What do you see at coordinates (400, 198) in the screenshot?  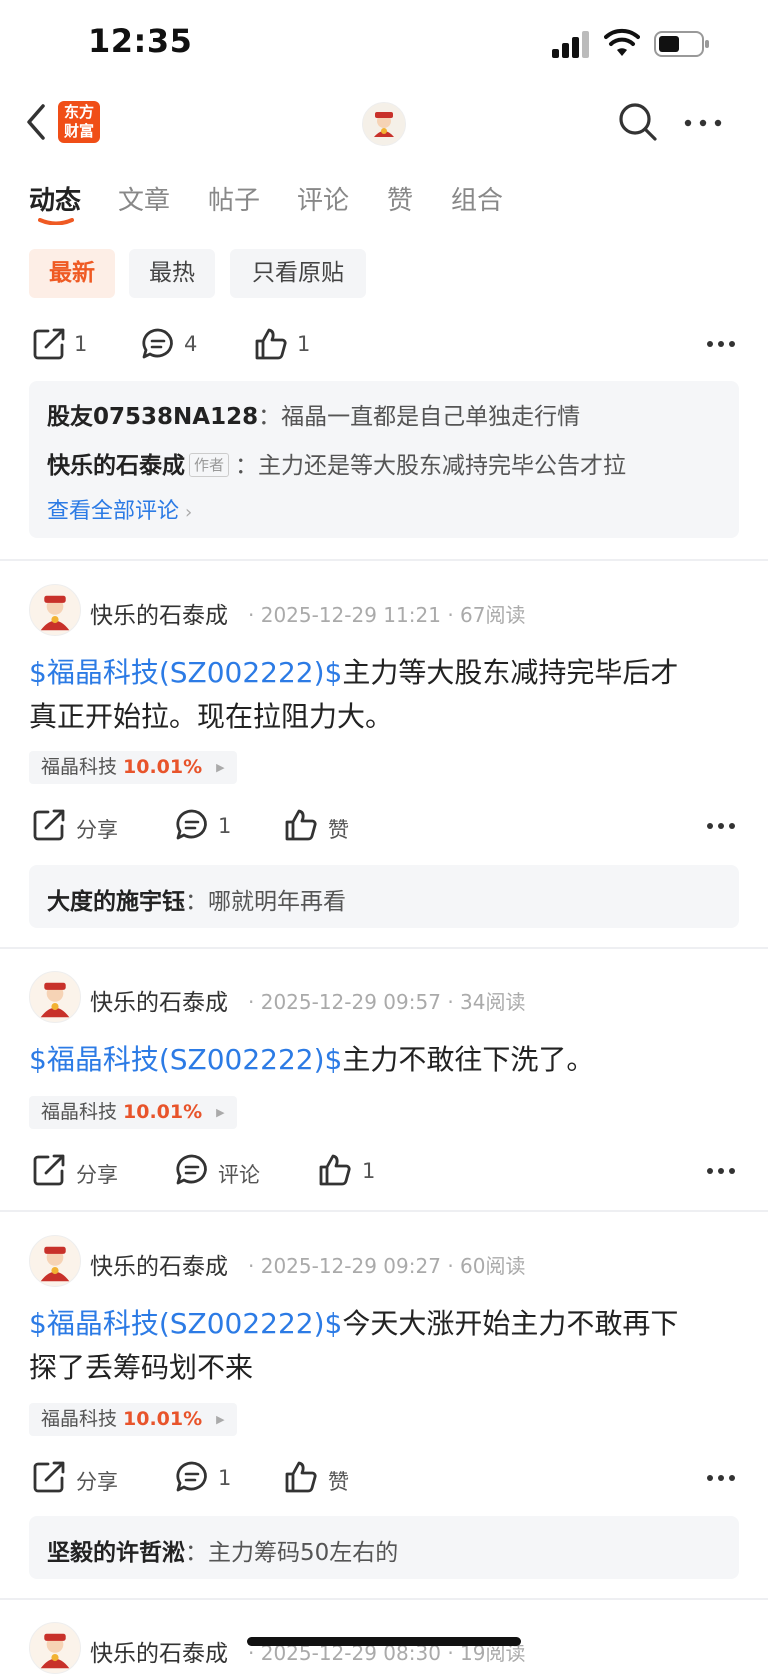 I see `tab-likes: 赞` at bounding box center [400, 198].